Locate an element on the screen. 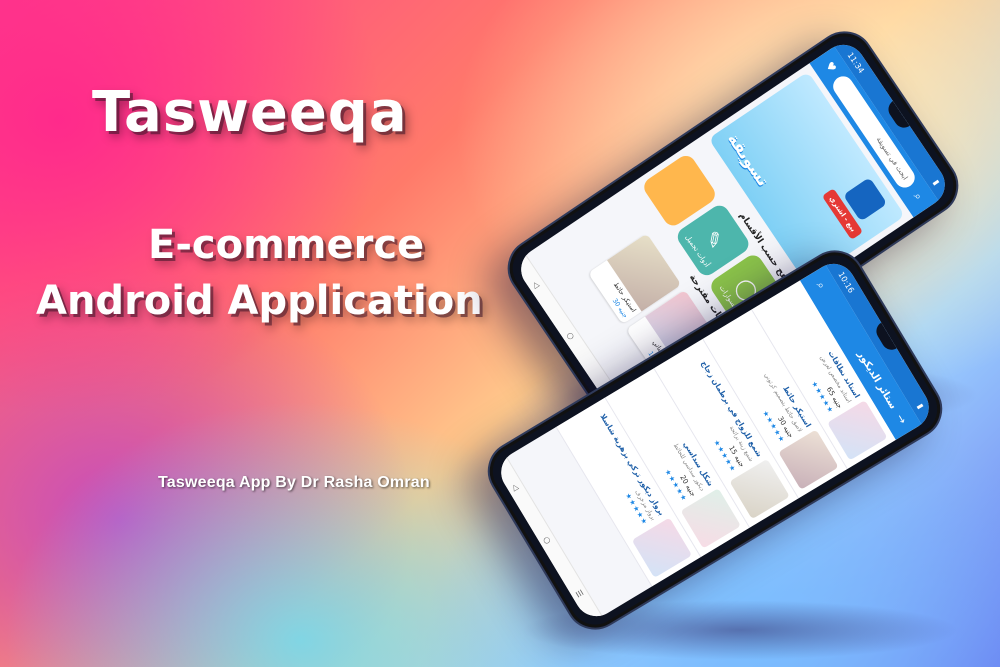 This screenshot has height=667, width=1000. subtitle-line-2: Android Application is located at coordinates (259, 301).